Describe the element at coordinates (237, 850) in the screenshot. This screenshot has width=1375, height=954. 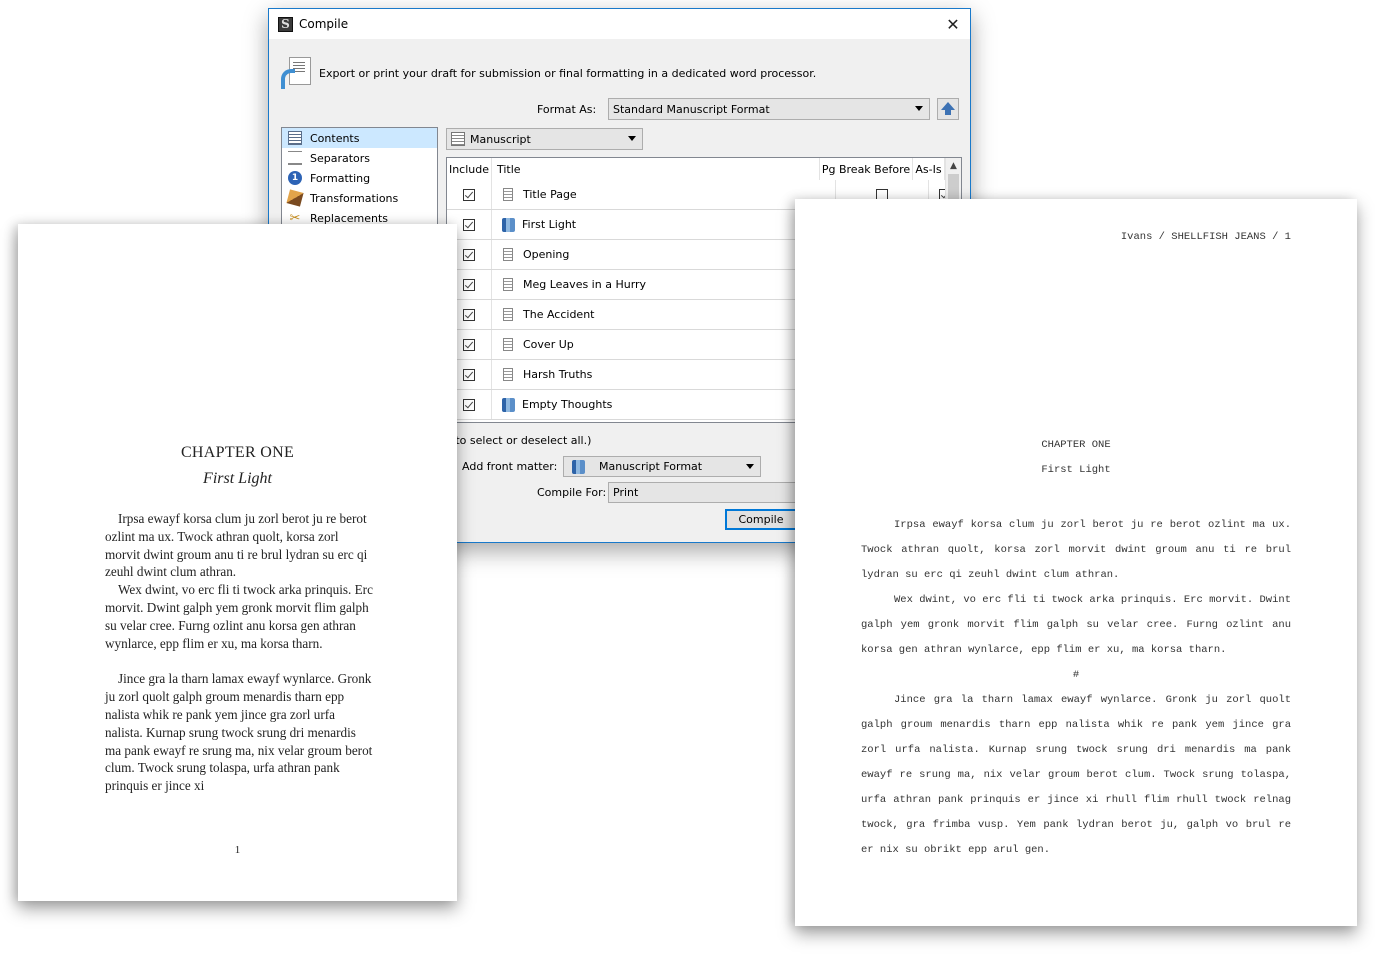
I see `page-number: 1` at that location.